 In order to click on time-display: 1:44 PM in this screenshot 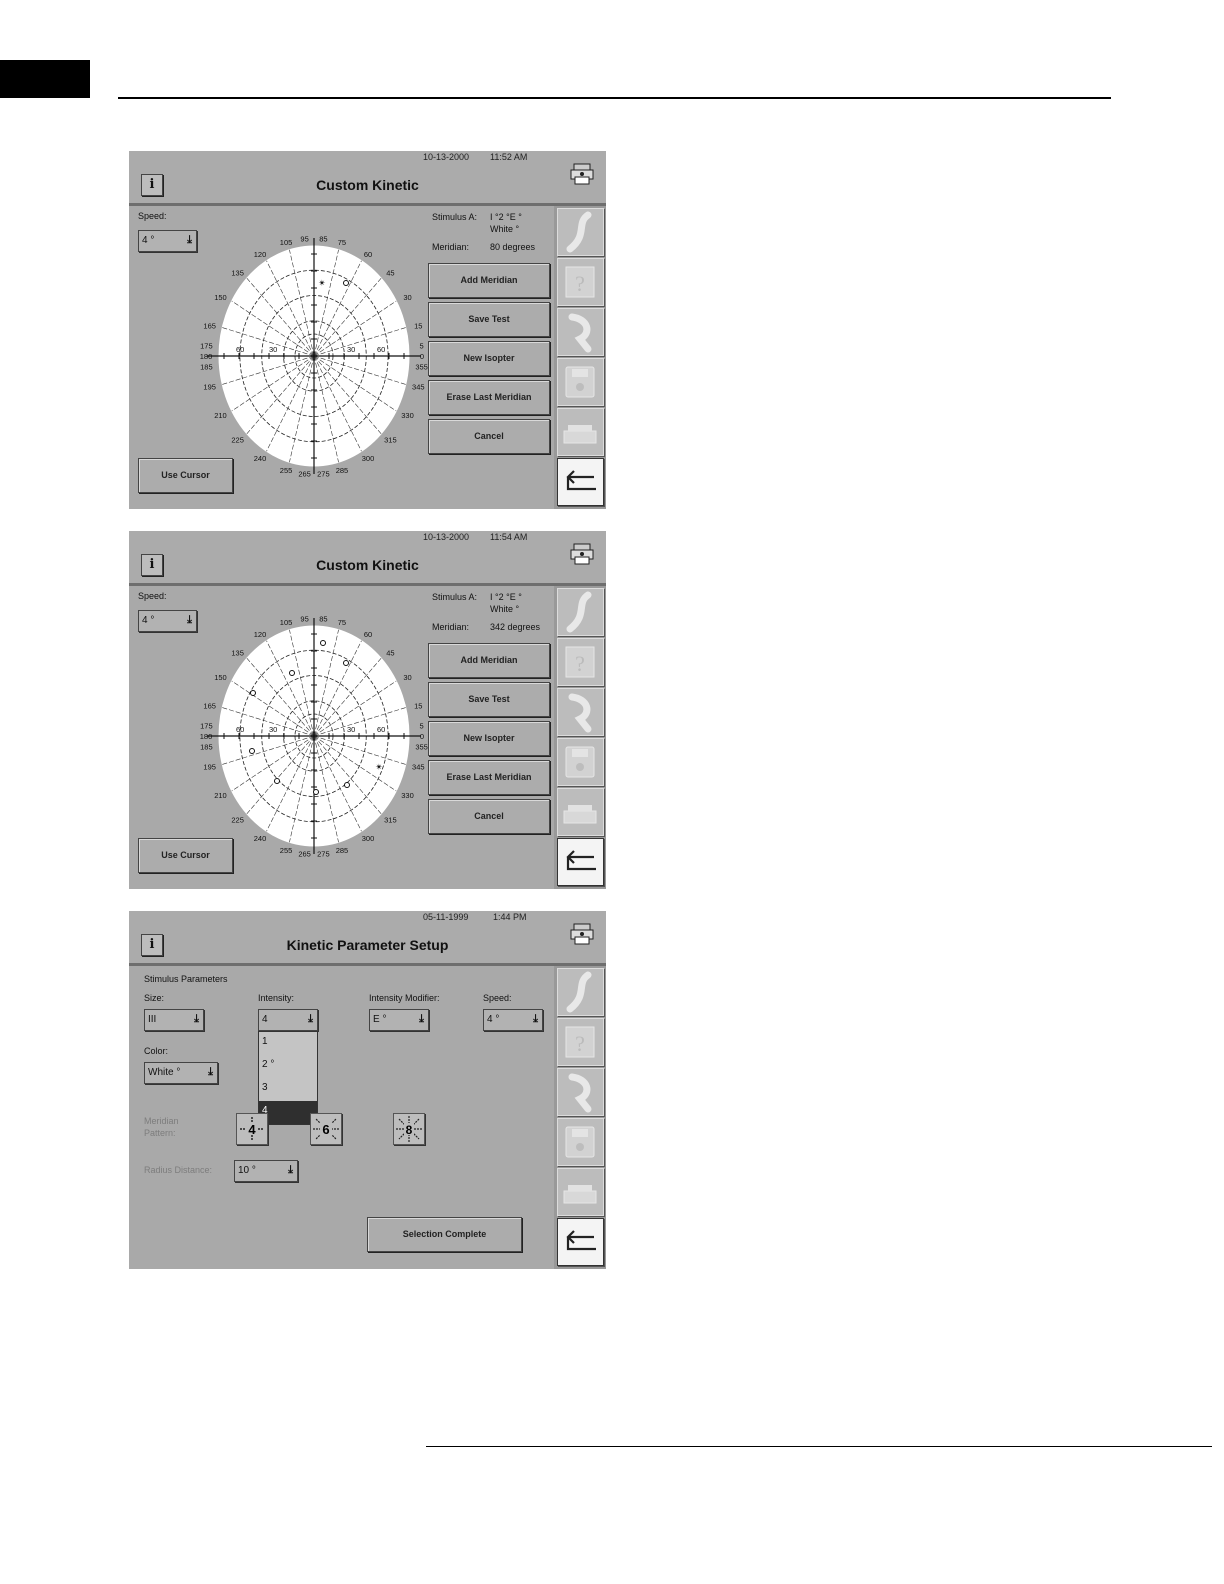, I will do `click(510, 917)`.